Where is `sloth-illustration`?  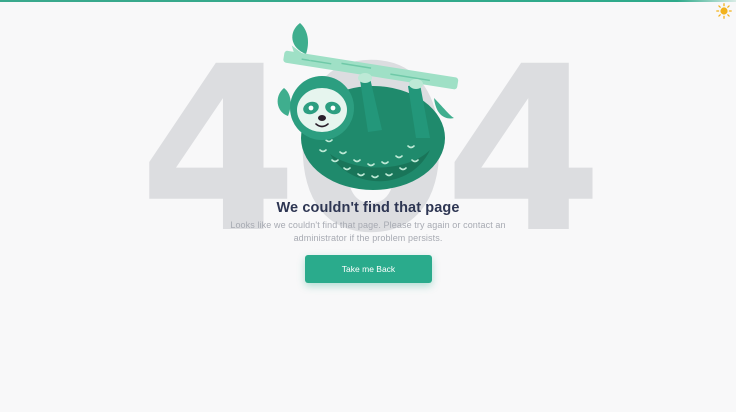 sloth-illustration is located at coordinates (370, 110).